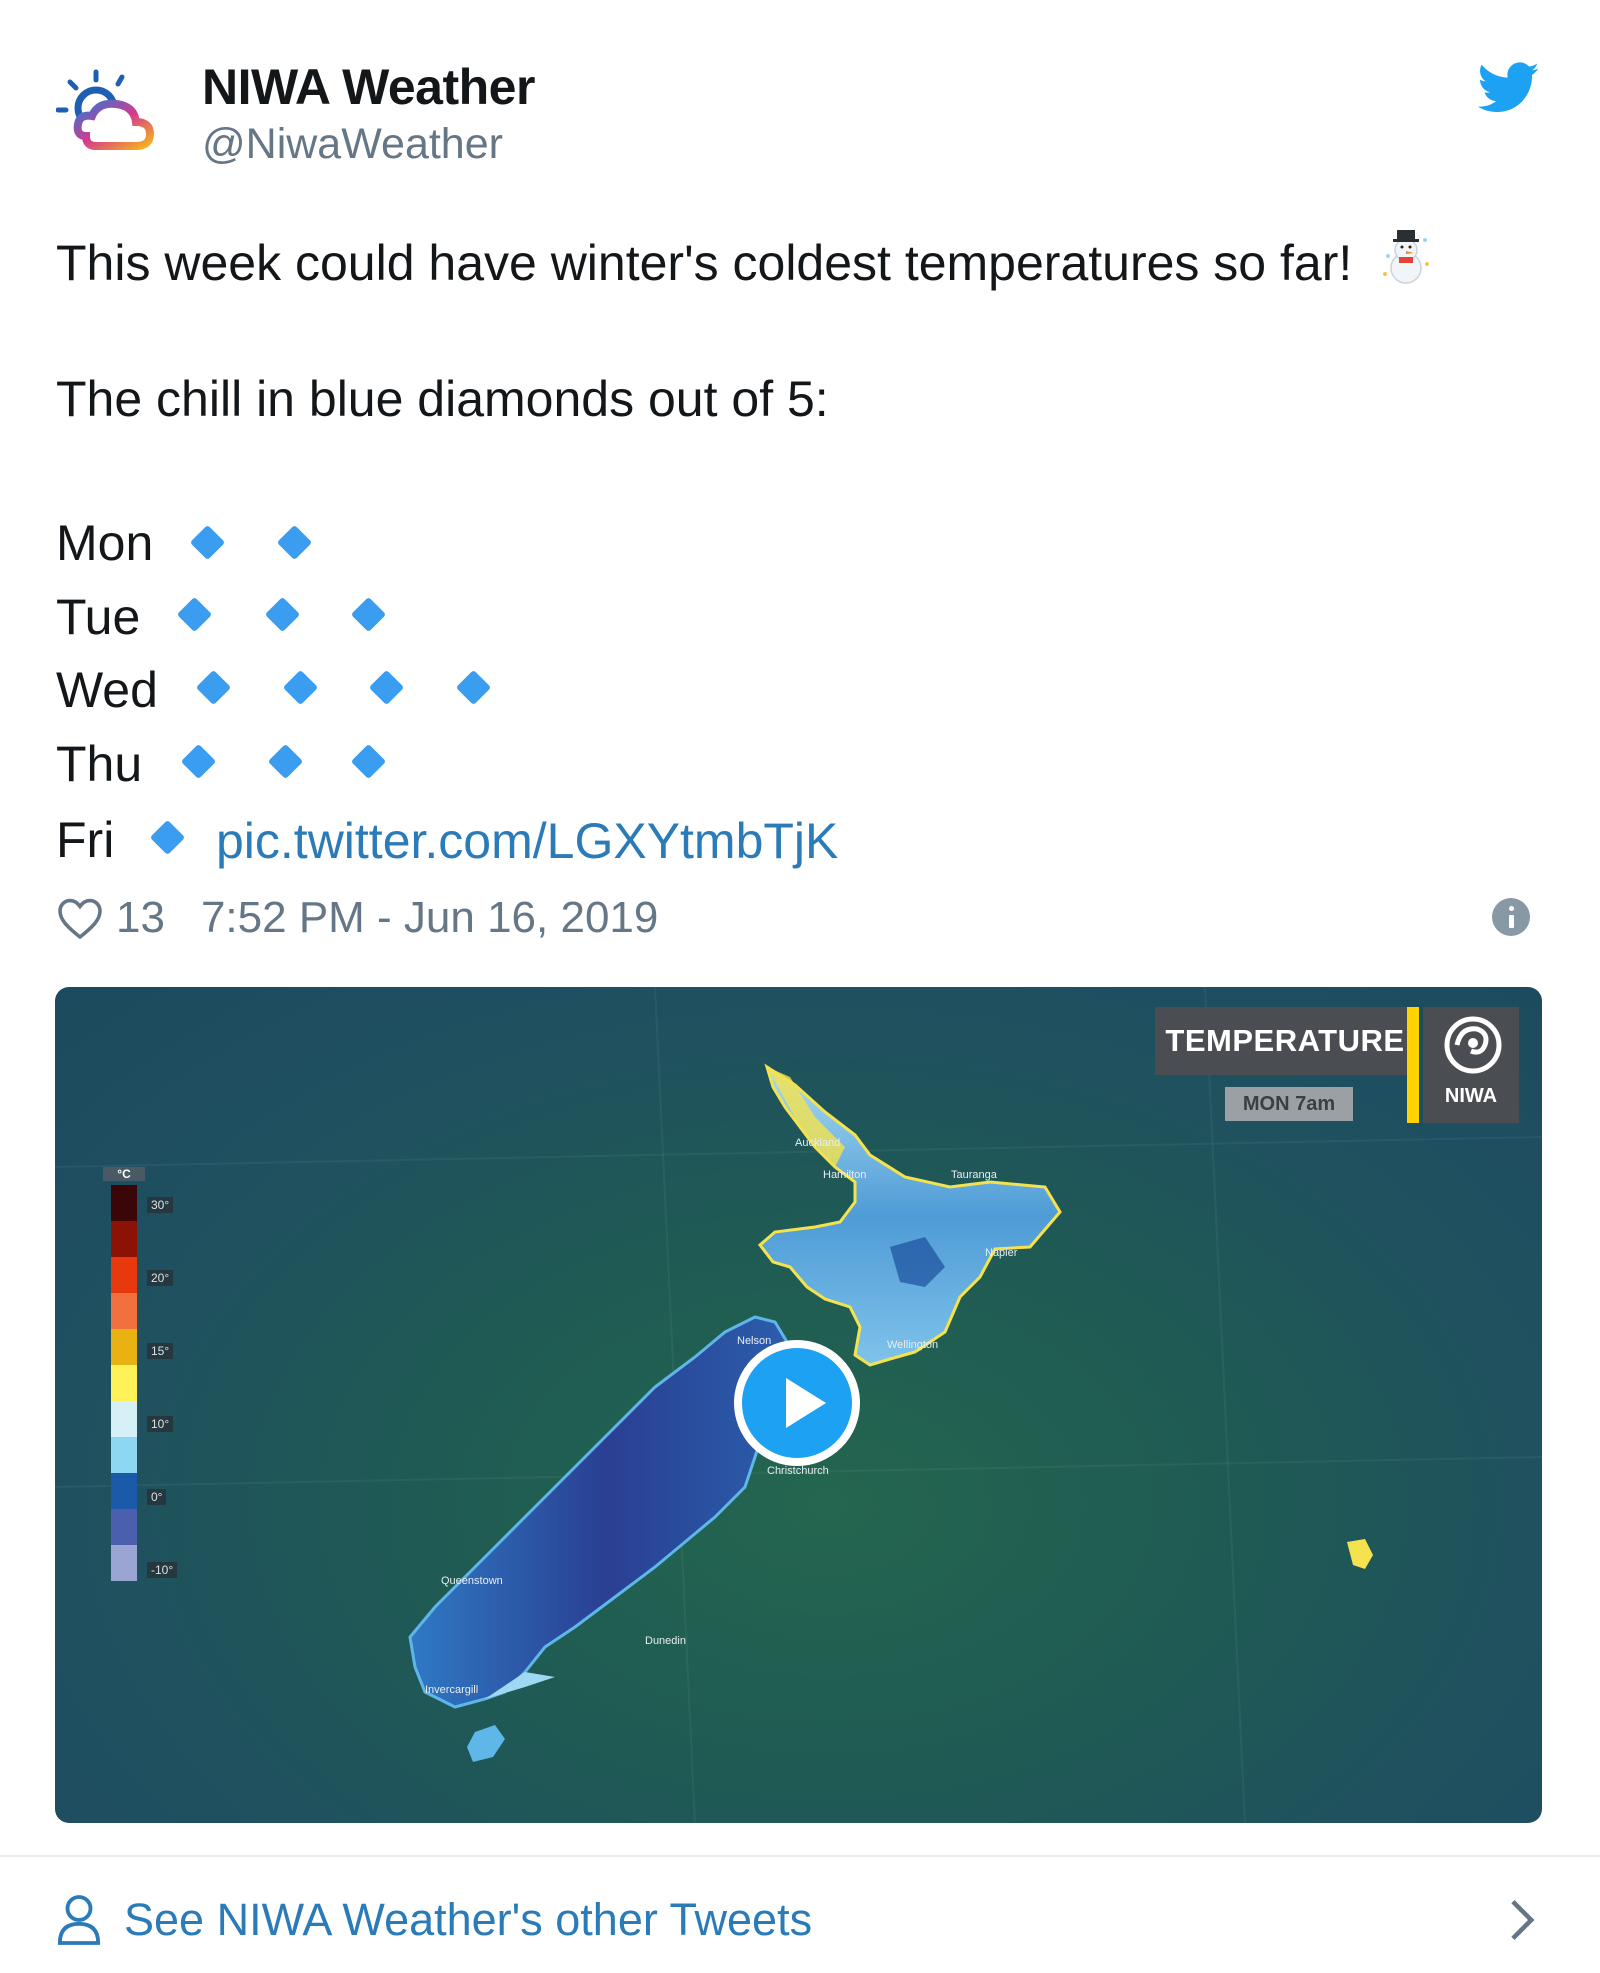  Describe the element at coordinates (1523, 1920) in the screenshot. I see `chevron-right-icon` at that location.